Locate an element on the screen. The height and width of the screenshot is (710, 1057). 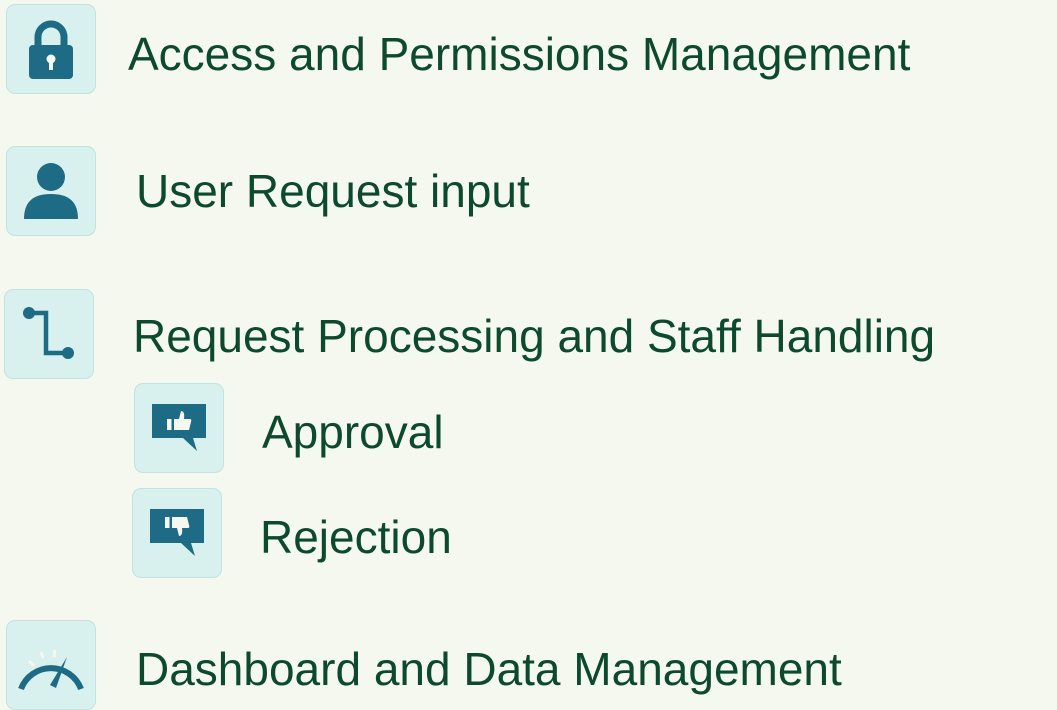
item-processing-label: Request Processing and Staff Handling is located at coordinates (534, 336).